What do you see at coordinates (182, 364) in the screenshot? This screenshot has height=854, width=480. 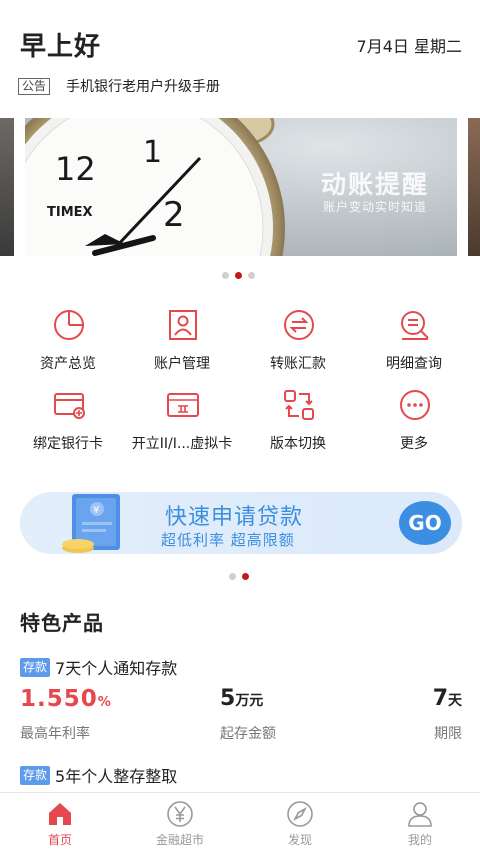 I see `grid-label: 账户管理` at bounding box center [182, 364].